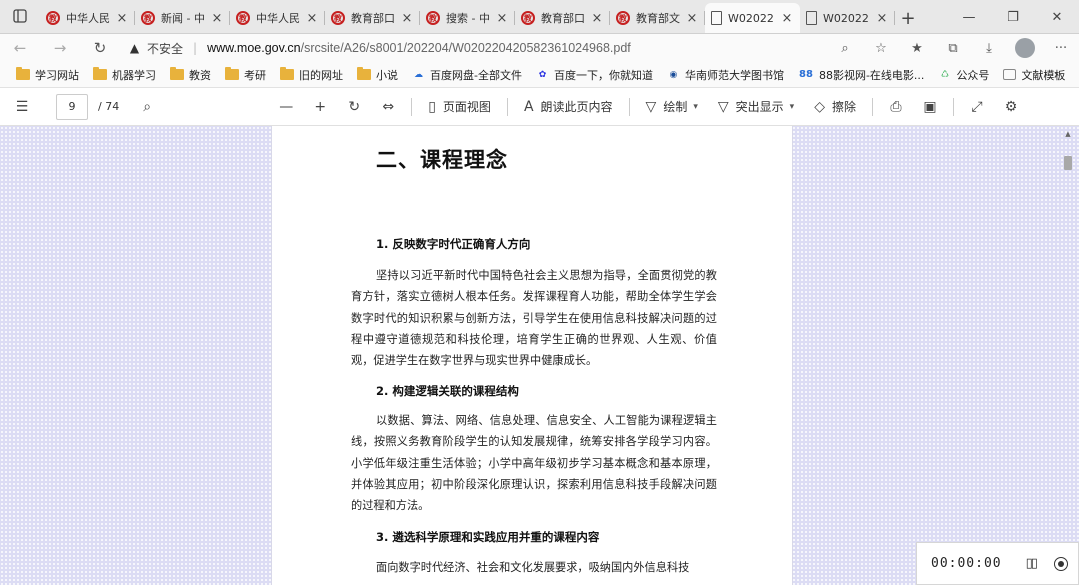 Image resolution: width=1079 pixels, height=585 pixels. What do you see at coordinates (917, 48) in the screenshot?
I see `favorites-icon: ★` at bounding box center [917, 48].